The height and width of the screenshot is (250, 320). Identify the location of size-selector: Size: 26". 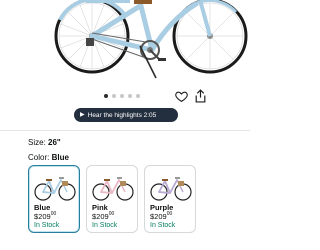
(44, 142).